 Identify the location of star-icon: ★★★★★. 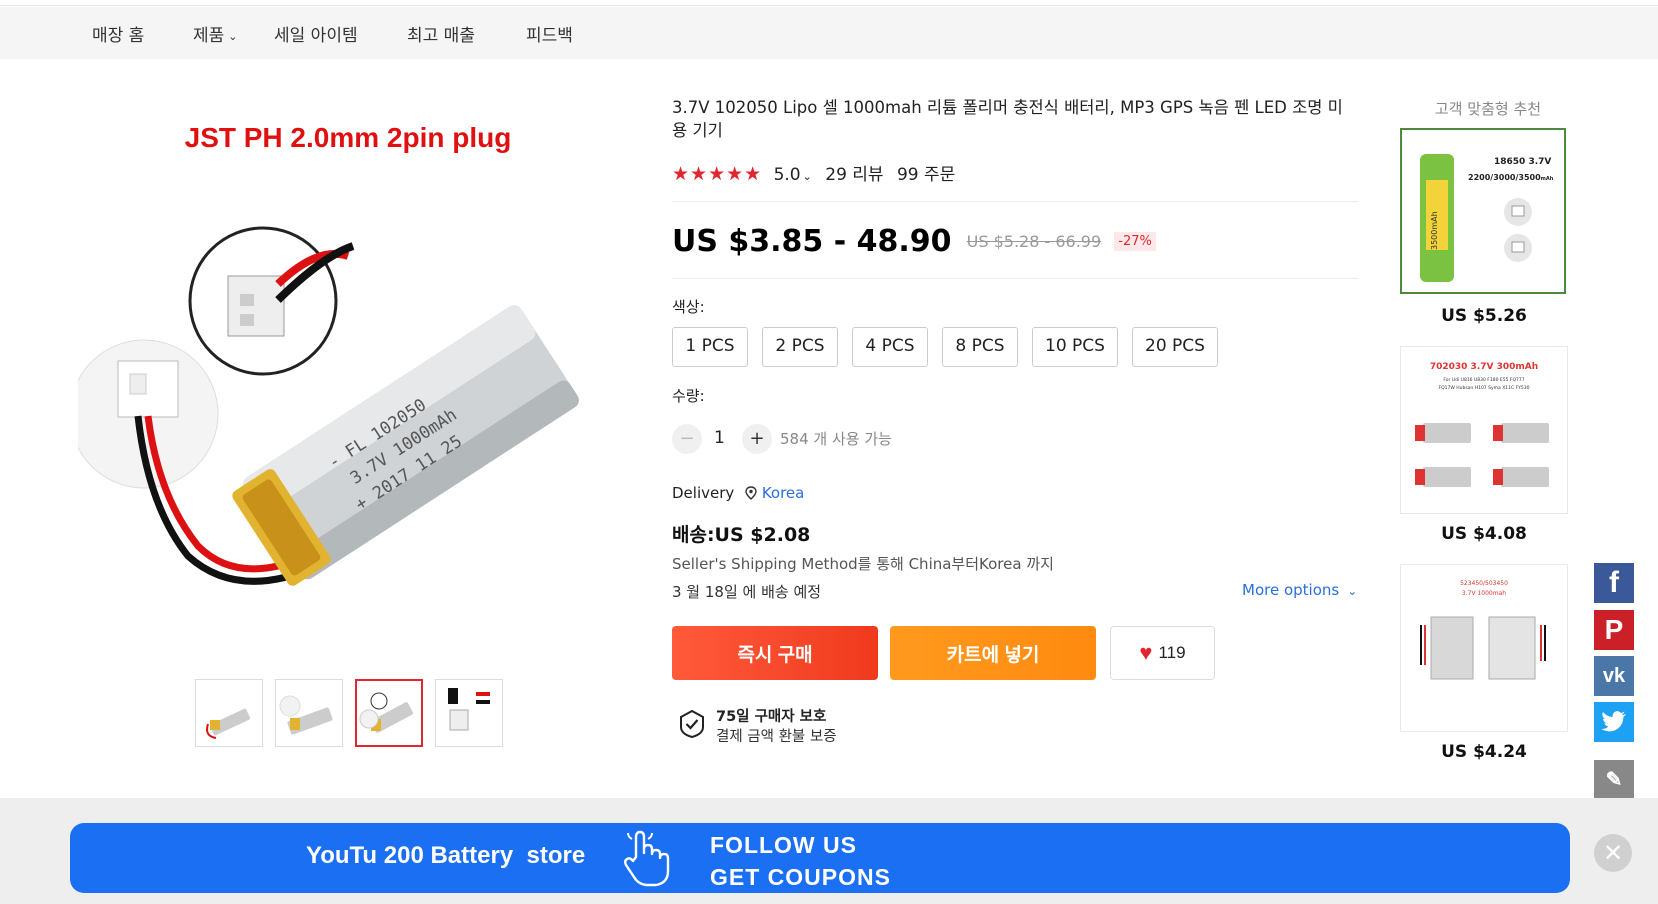
(717, 174).